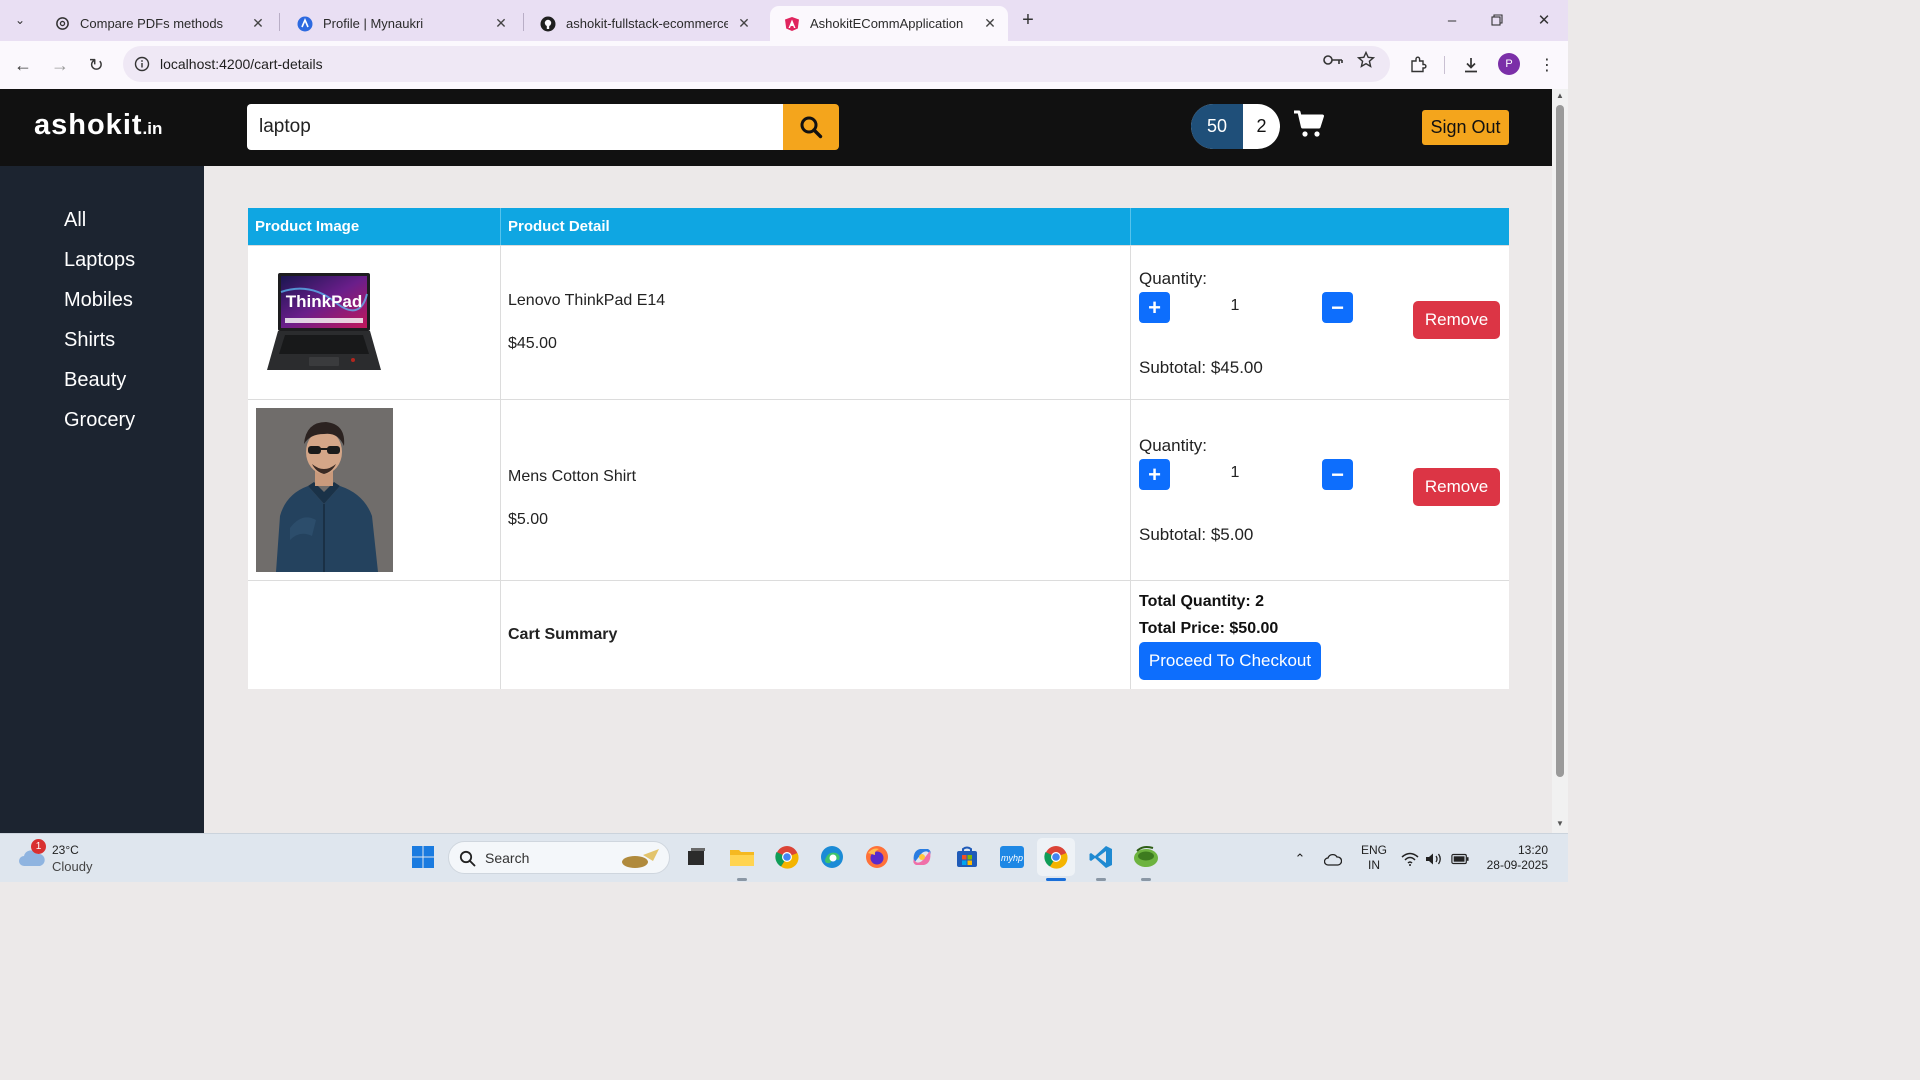 The width and height of the screenshot is (1920, 1080). What do you see at coordinates (1452, 20) in the screenshot?
I see `minimize-icon: –` at bounding box center [1452, 20].